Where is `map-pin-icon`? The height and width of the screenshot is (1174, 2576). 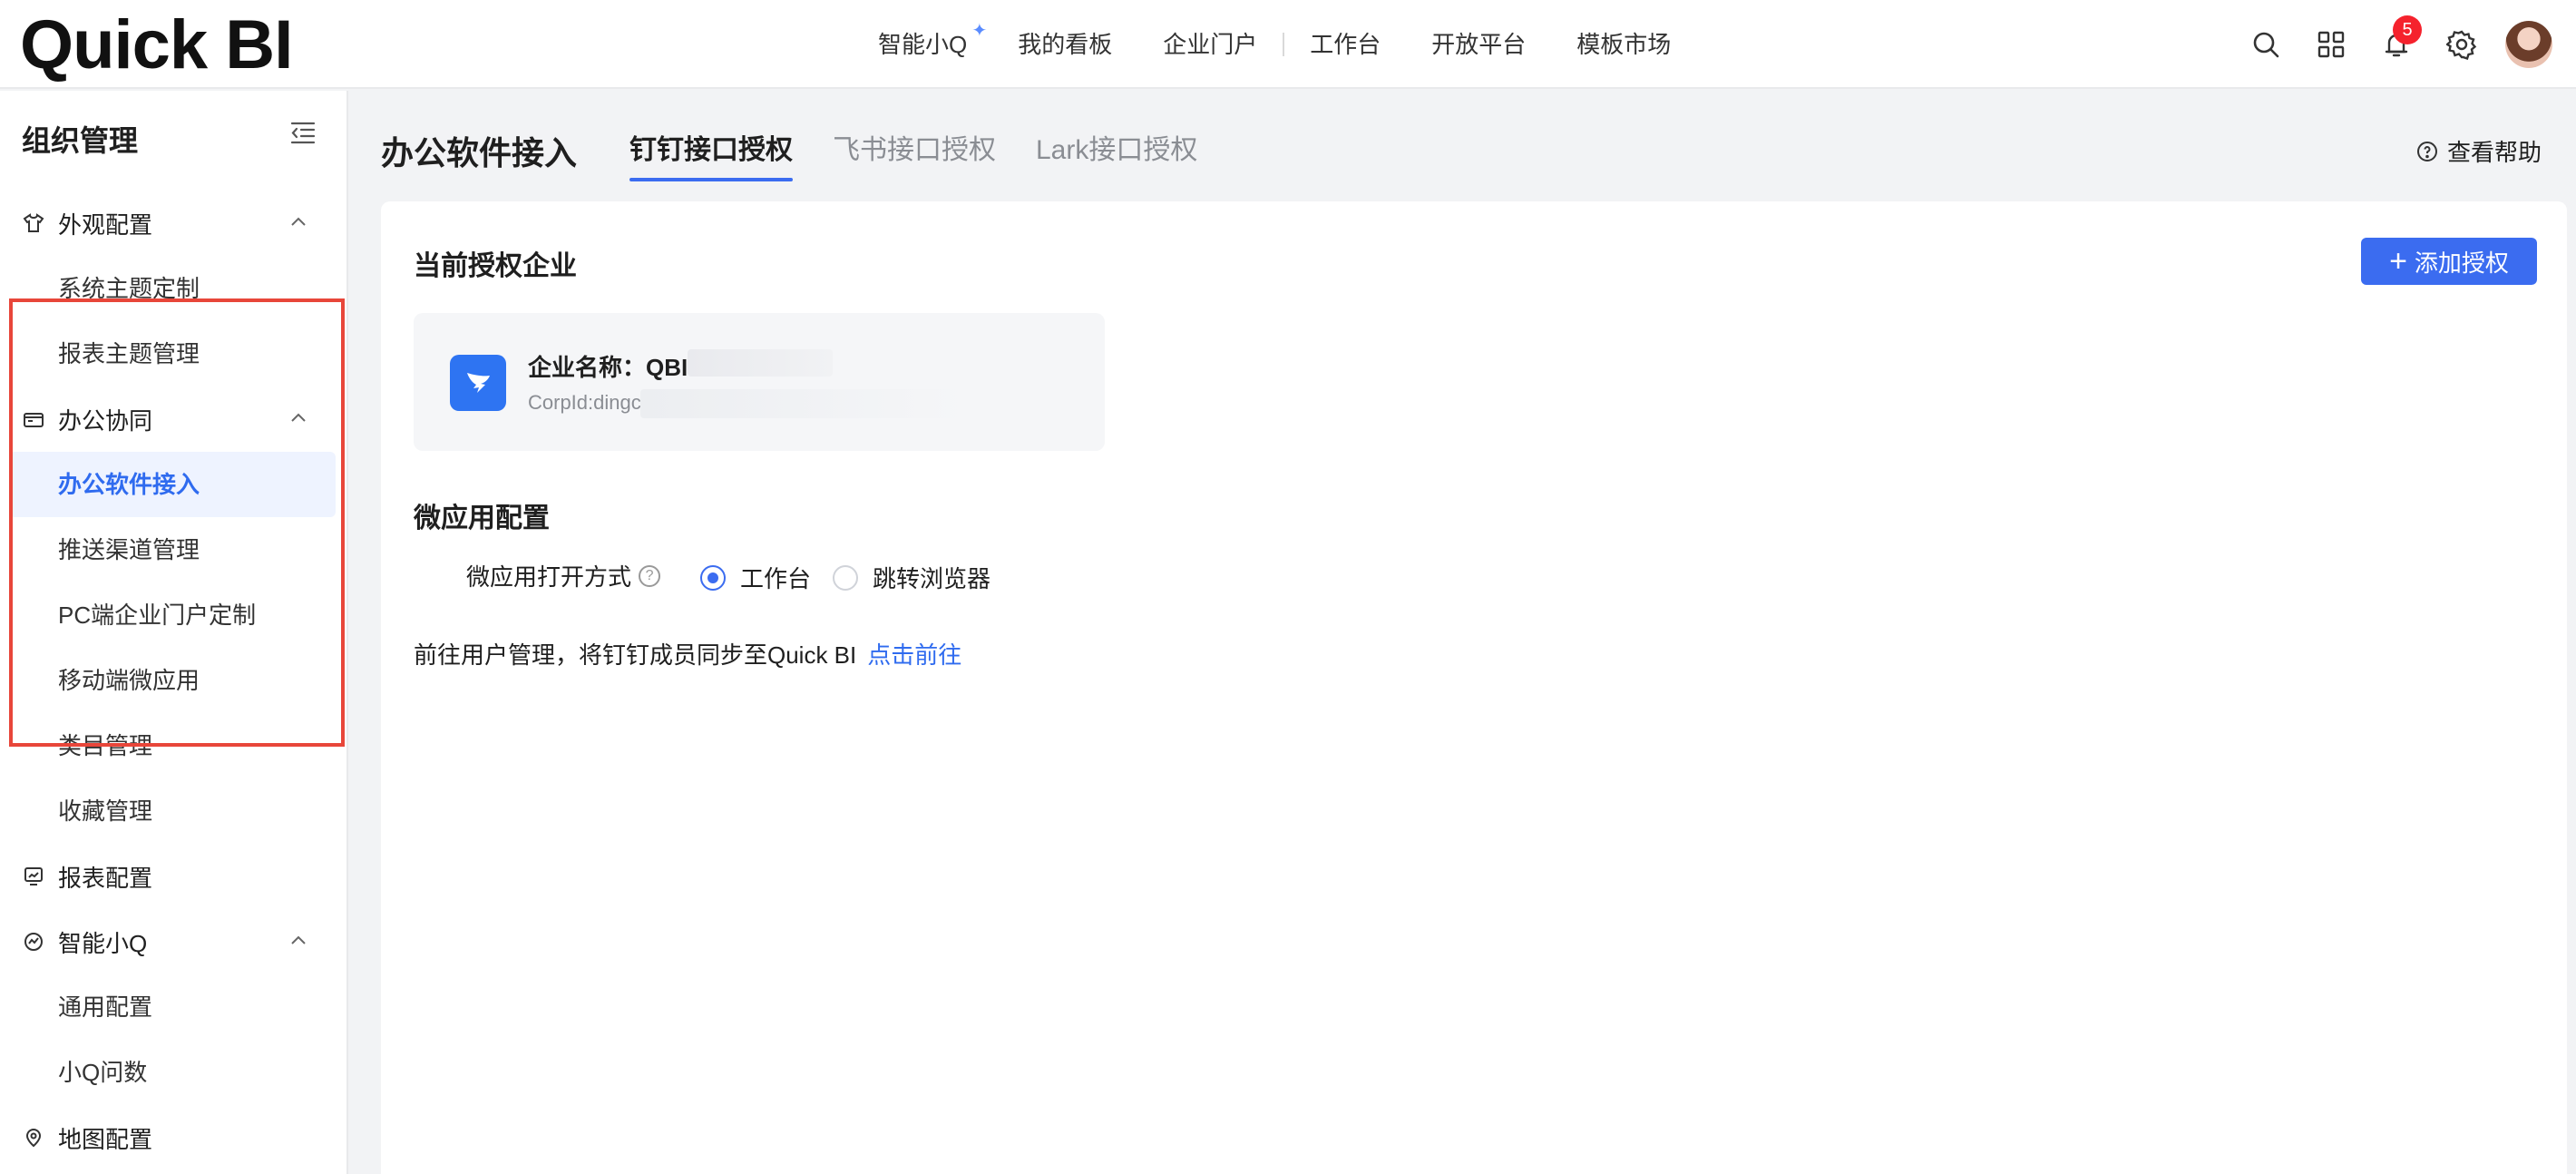
map-pin-icon is located at coordinates (33, 1138).